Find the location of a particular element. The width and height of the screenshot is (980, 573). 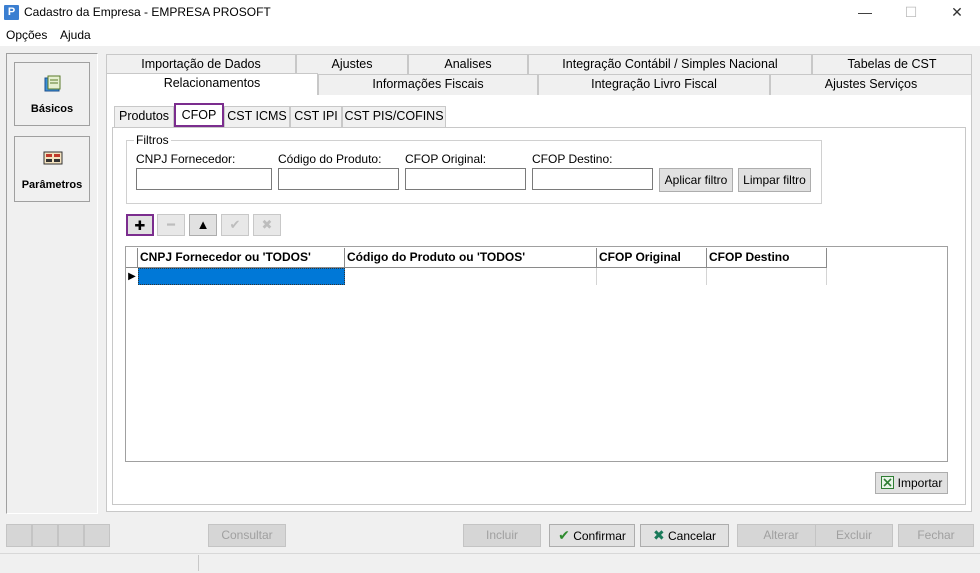

cfop-destino-input is located at coordinates (592, 179).